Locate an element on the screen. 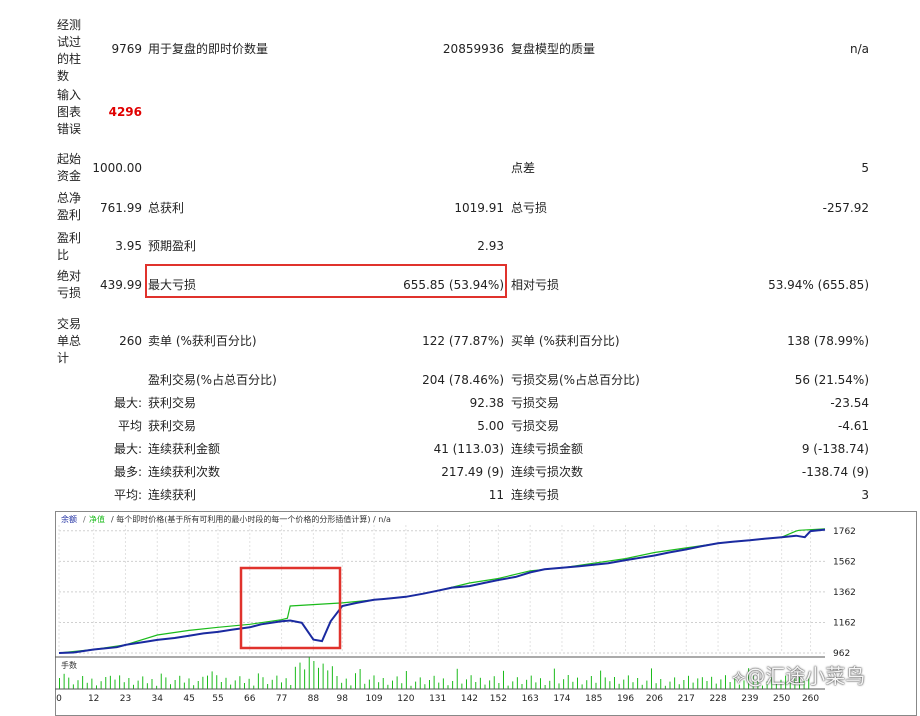  largest-loss-value: -23.54 is located at coordinates (849, 403).